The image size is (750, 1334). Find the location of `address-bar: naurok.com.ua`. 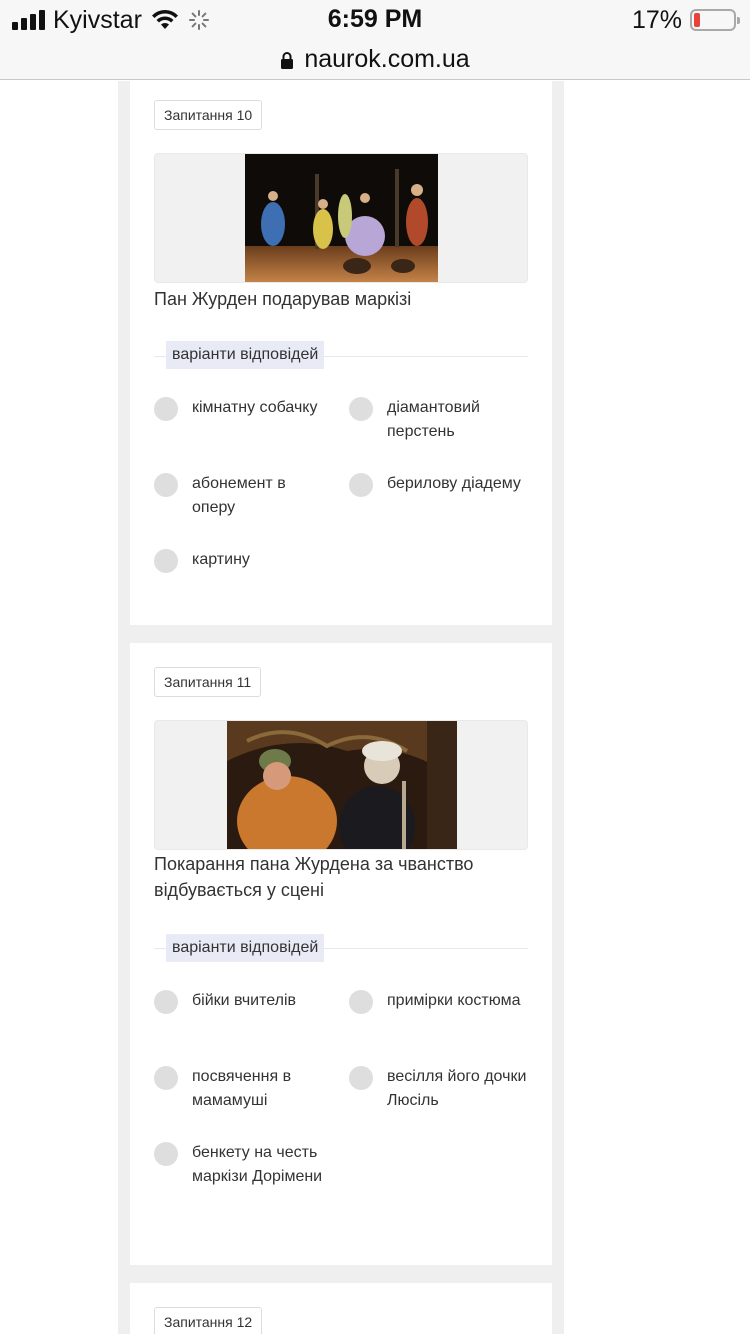

address-bar: naurok.com.ua is located at coordinates (375, 60).